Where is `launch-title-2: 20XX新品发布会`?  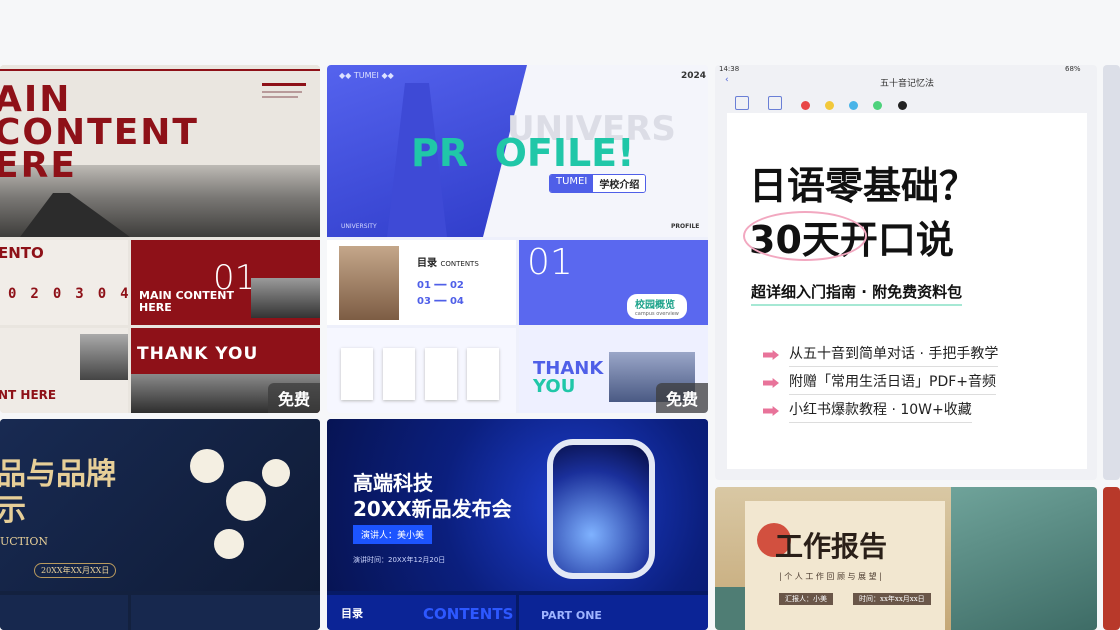
launch-title-2: 20XX新品发布会 is located at coordinates (432, 509).